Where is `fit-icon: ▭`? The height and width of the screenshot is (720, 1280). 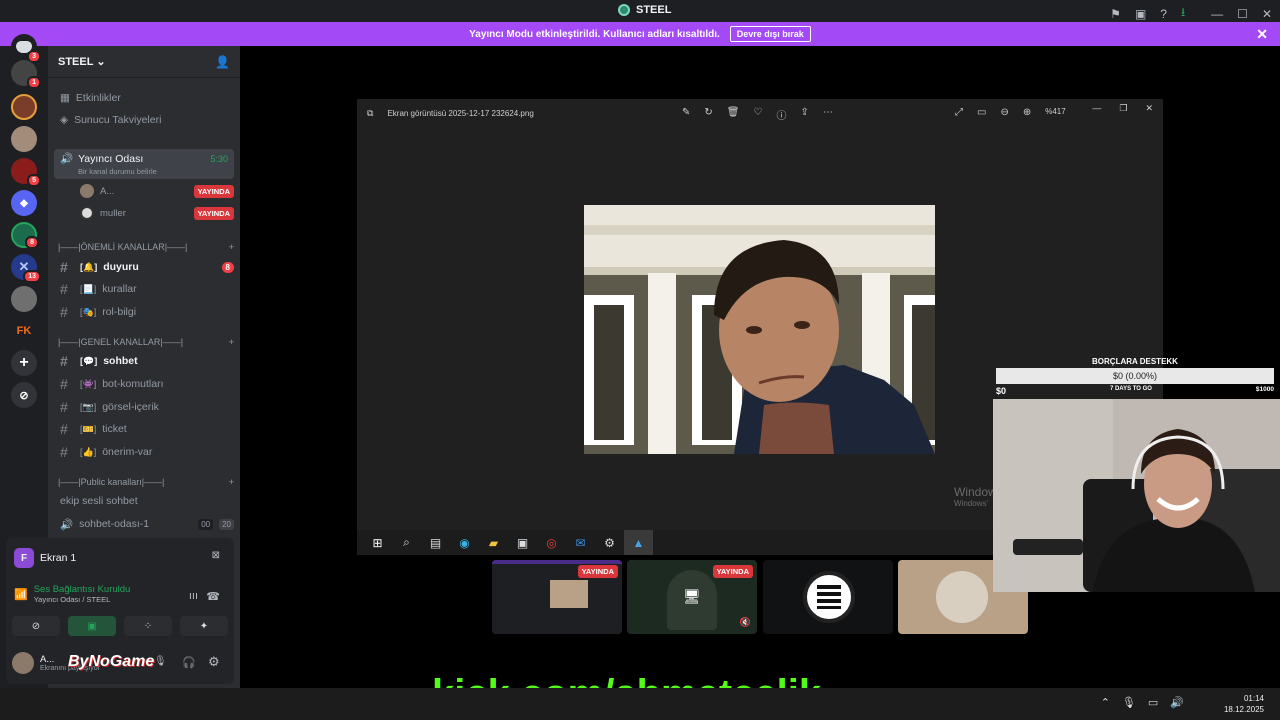 fit-icon: ▭ is located at coordinates (981, 112).